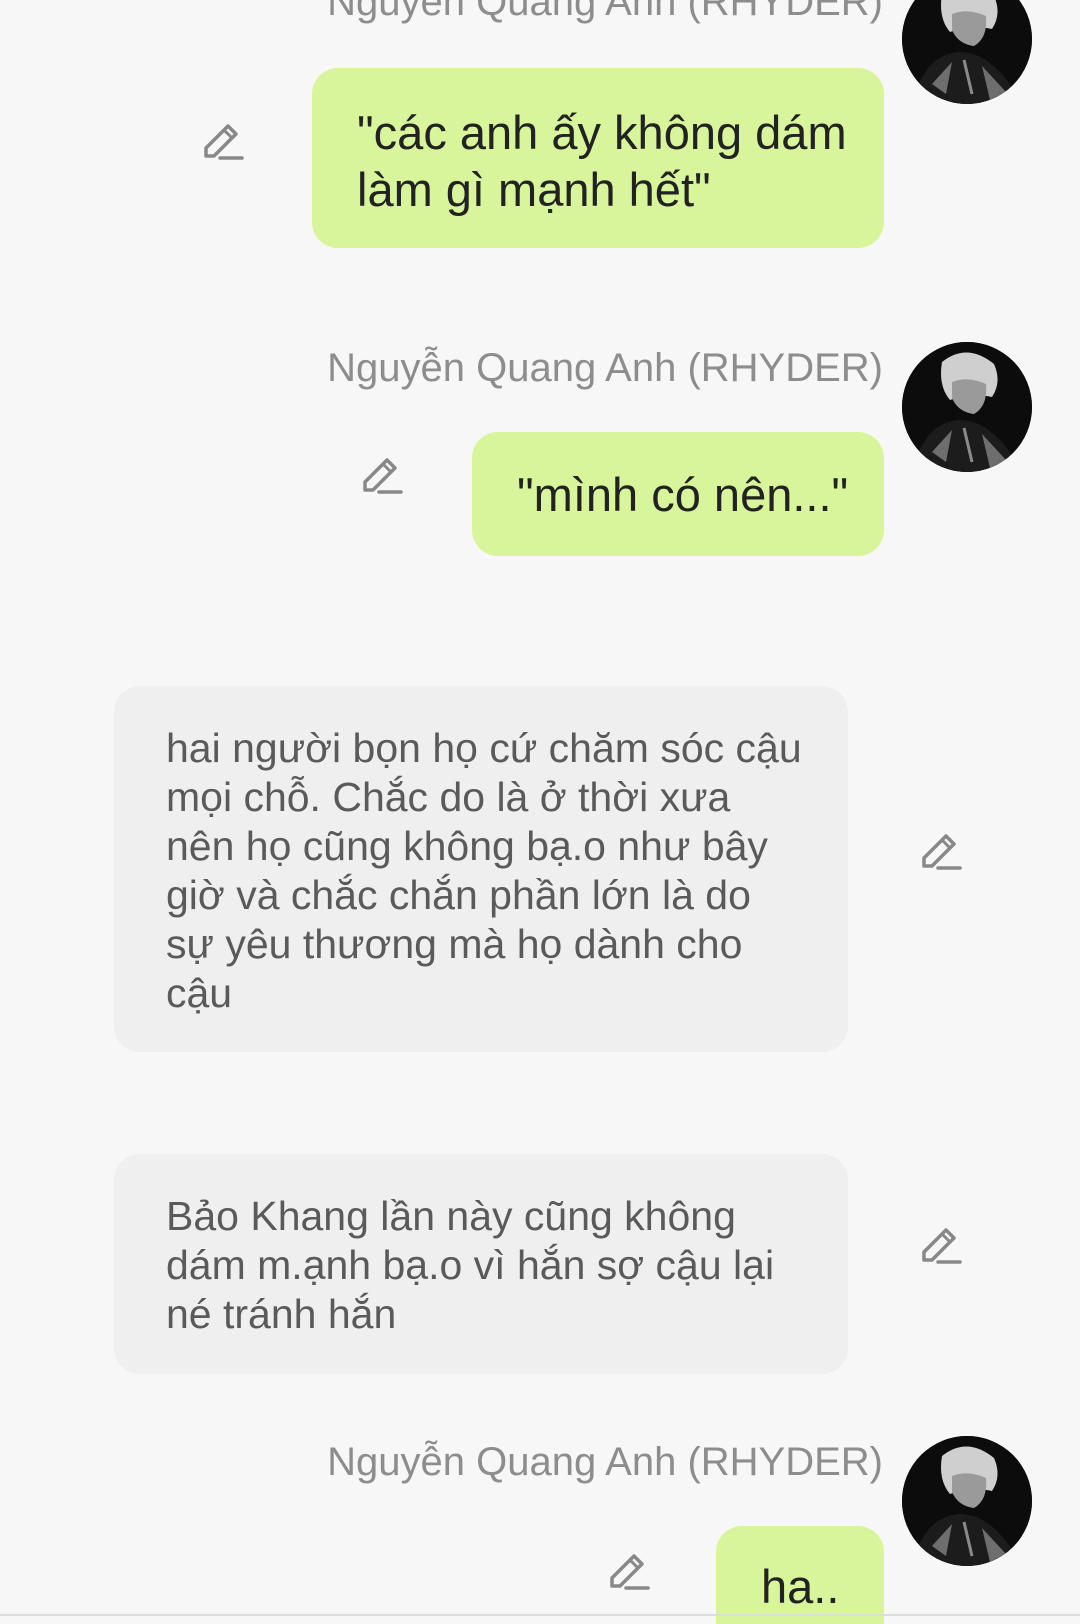 This screenshot has width=1080, height=1624. What do you see at coordinates (540, 1615) in the screenshot?
I see `bottom-divider` at bounding box center [540, 1615].